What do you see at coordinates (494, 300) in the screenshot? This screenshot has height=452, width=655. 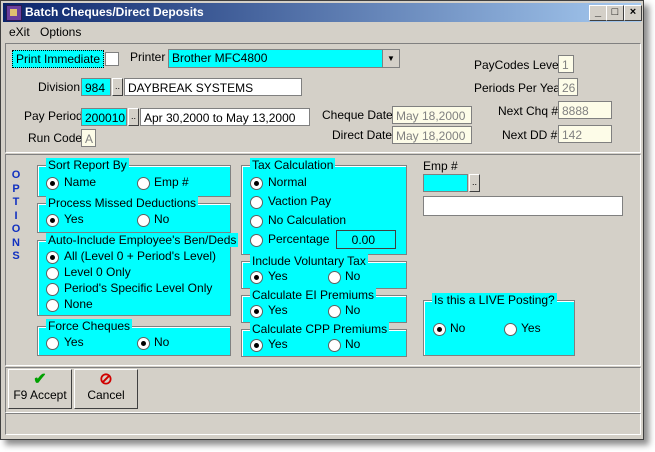 I see `live-posting-title: Is this a LIVE Posting?` at bounding box center [494, 300].